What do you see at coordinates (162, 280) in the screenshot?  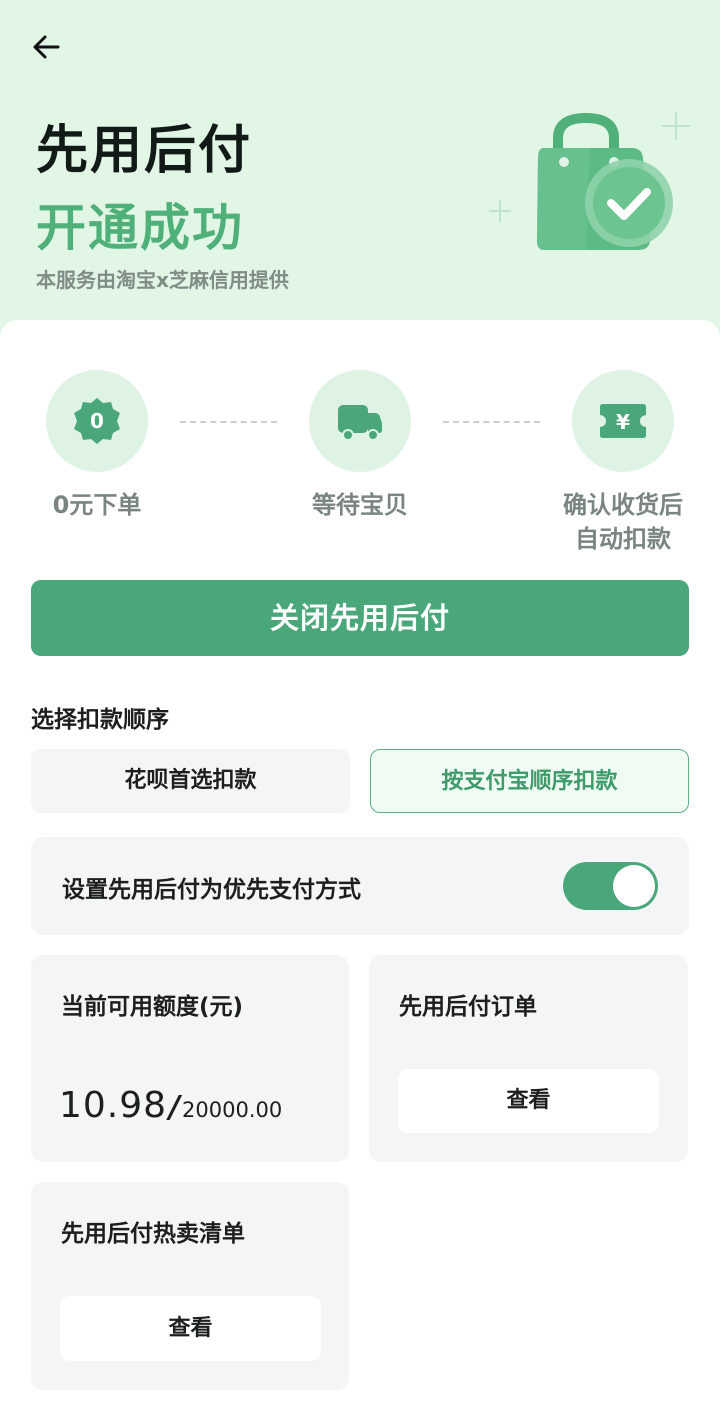 I see `provider-note: 本服务由淘宝x芝麻信用提供` at bounding box center [162, 280].